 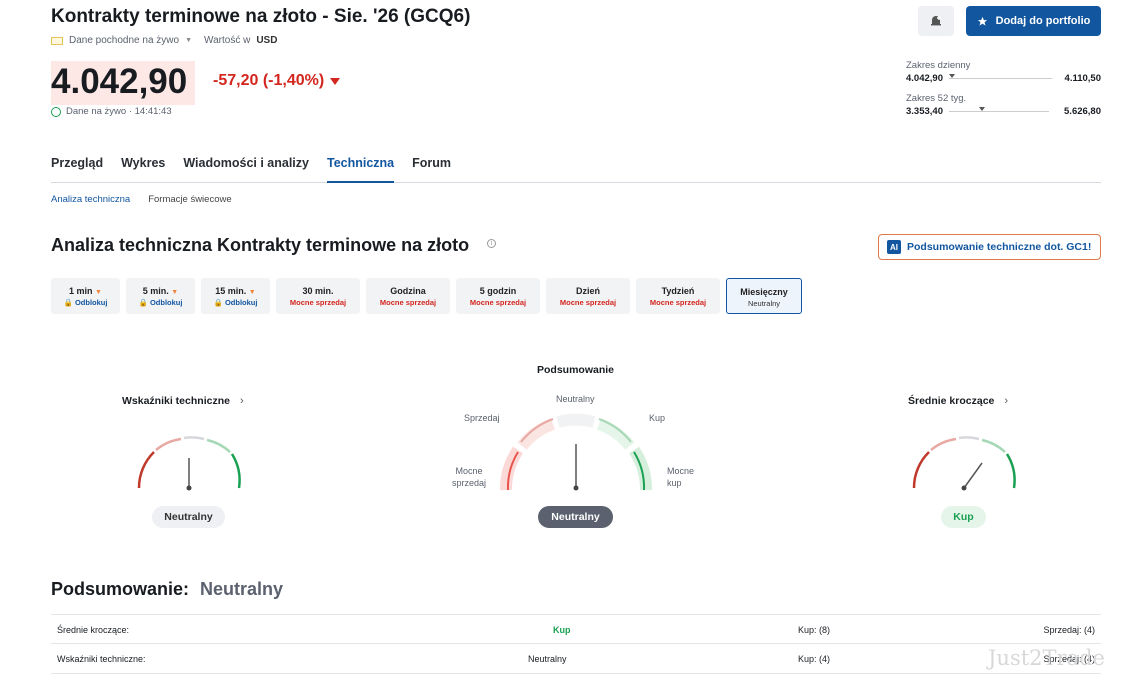 I want to click on tab-news-analysis: Wiadomości i analizy, so click(x=246, y=166).